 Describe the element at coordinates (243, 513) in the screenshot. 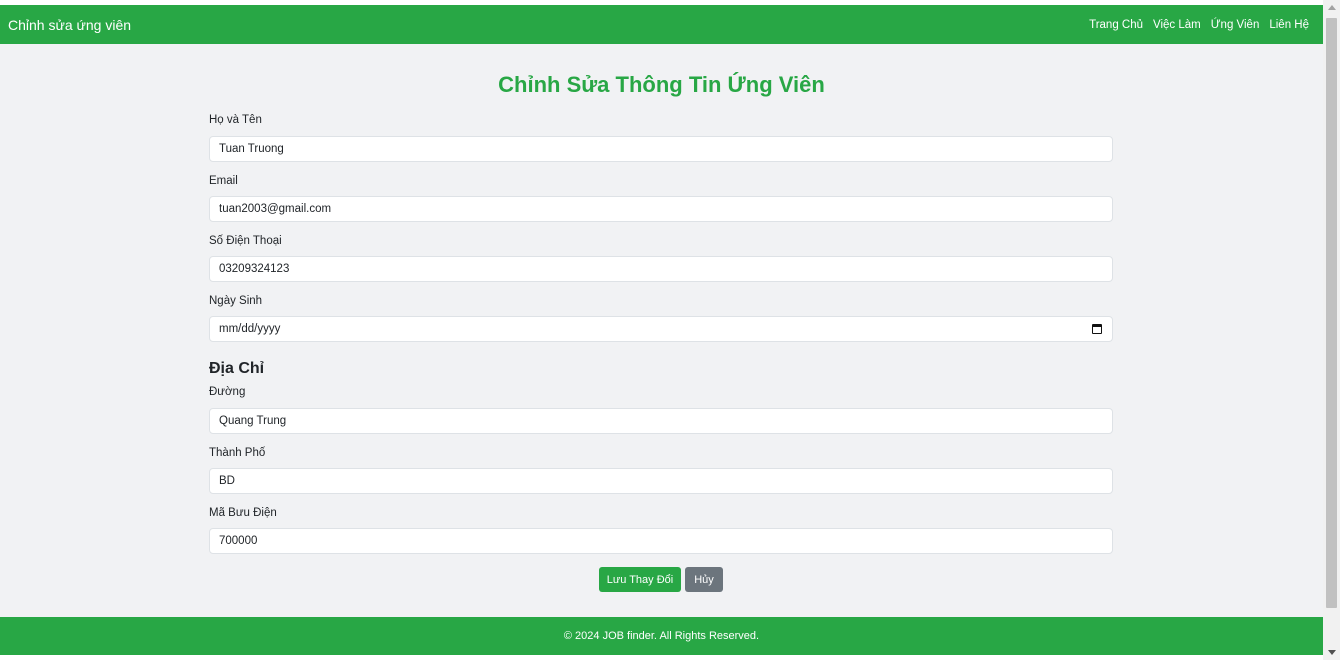

I see `postal-label: Mã Bưu Điện` at that location.